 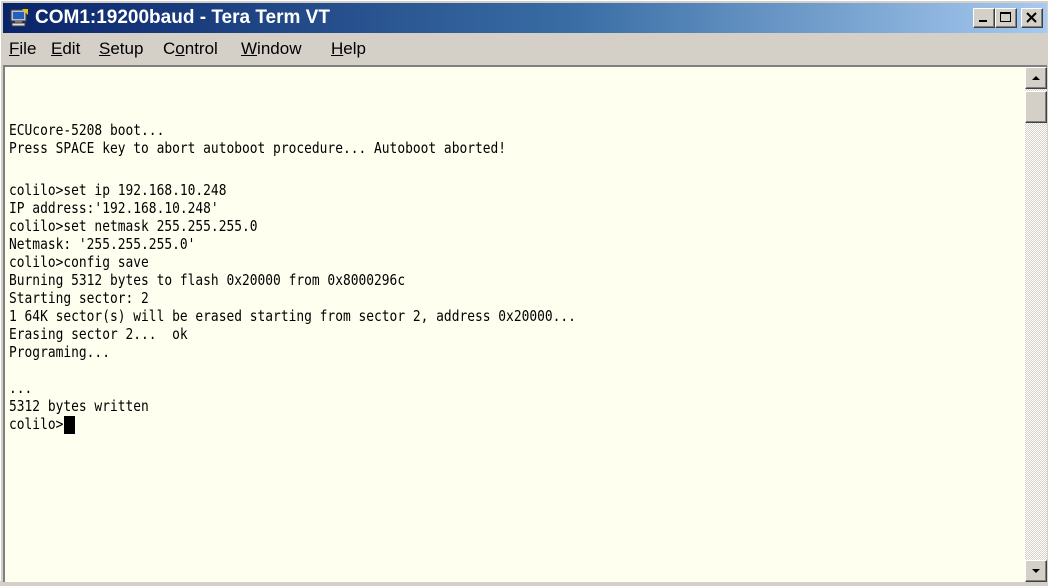 I want to click on terminal-line: Netmask: '255.255.255.0', so click(x=102, y=244).